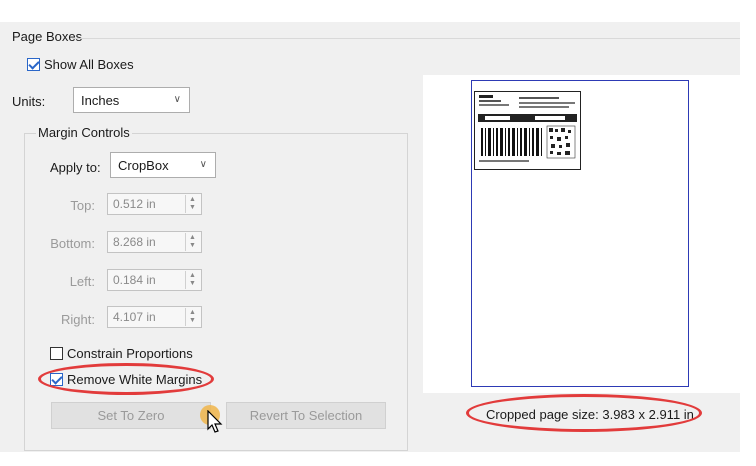 The height and width of the screenshot is (466, 756). I want to click on right-stepper: ▲ ▼, so click(192, 317).